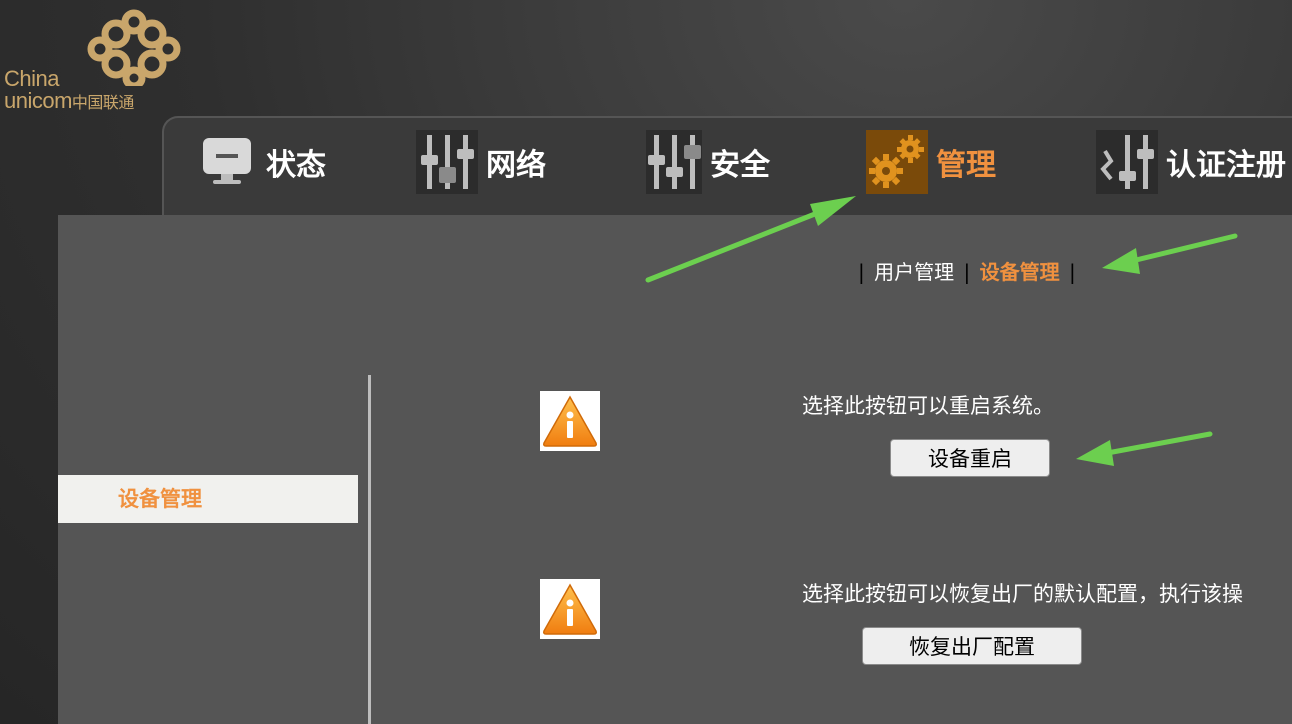 This screenshot has width=1292, height=724. Describe the element at coordinates (1020, 272) in the screenshot. I see `subnav-device-management: 设备管理` at that location.